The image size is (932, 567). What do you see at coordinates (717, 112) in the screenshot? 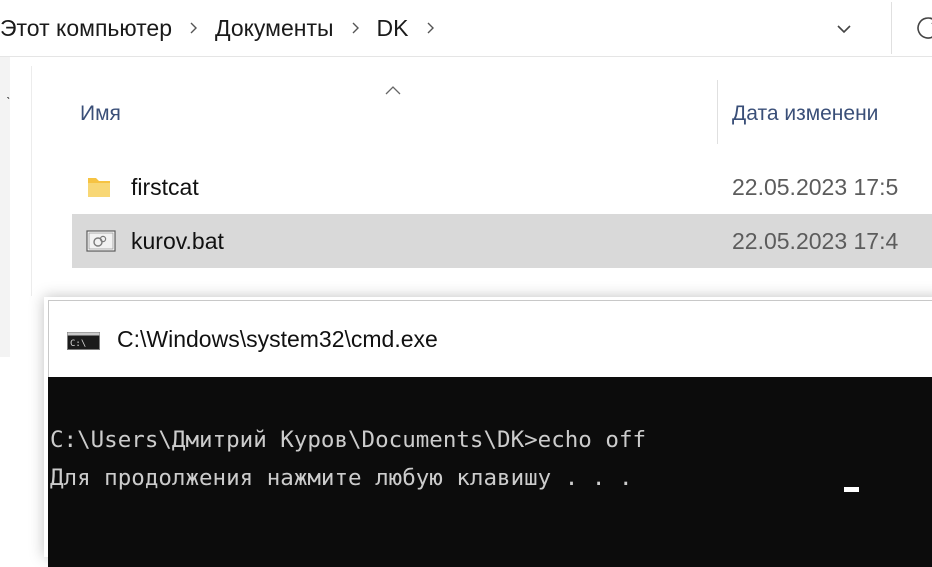
I see `column-divider` at bounding box center [717, 112].